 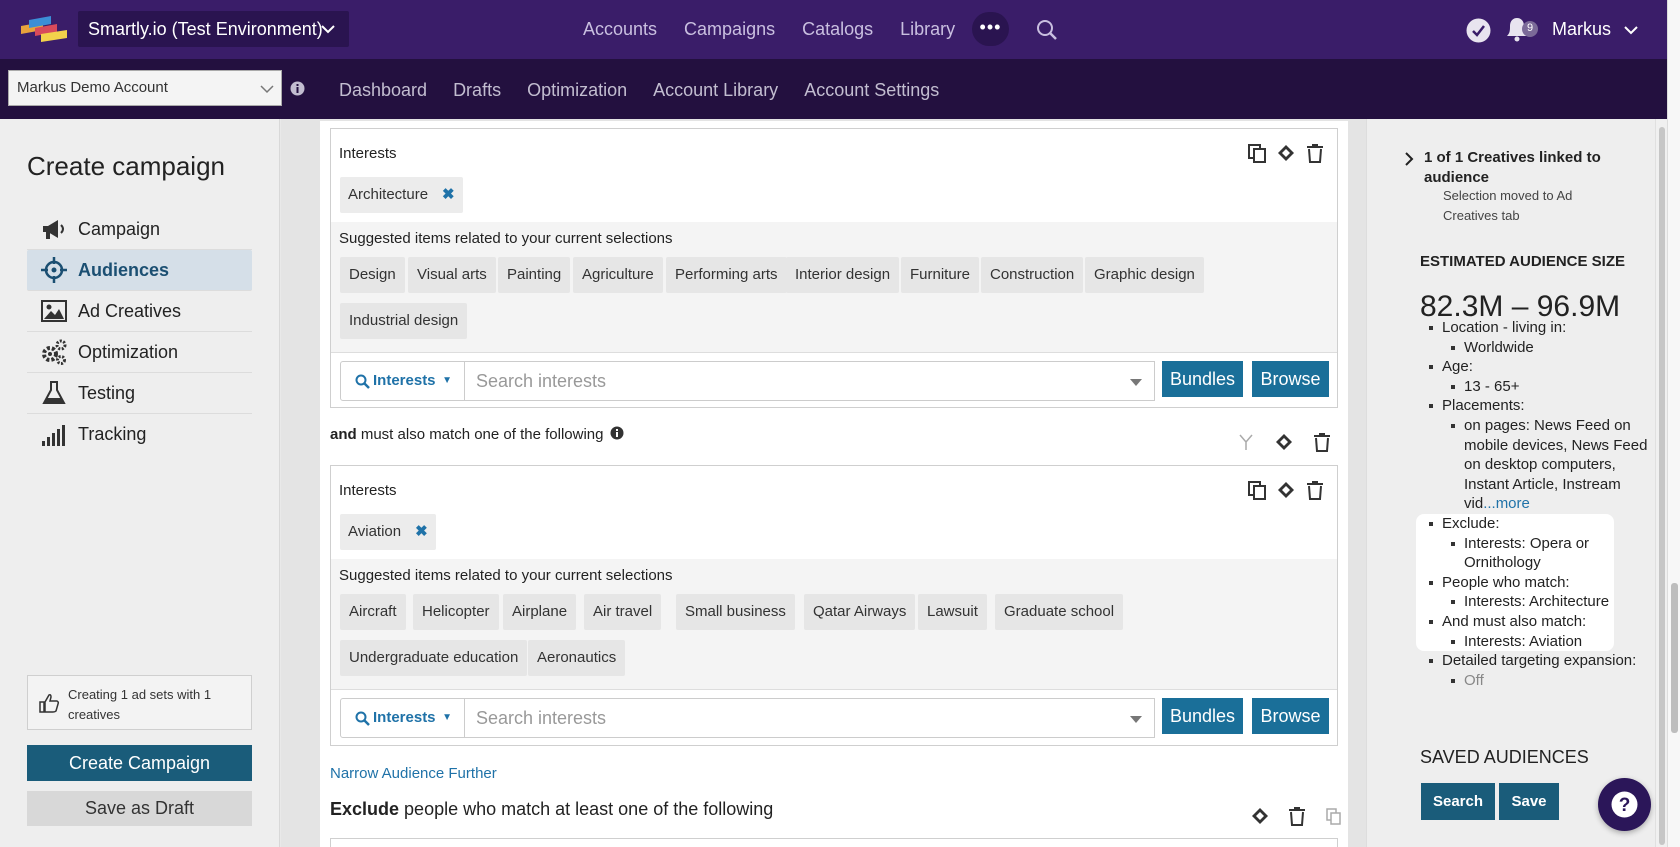 What do you see at coordinates (623, 612) in the screenshot?
I see `suggestion-chip: Air travel` at bounding box center [623, 612].